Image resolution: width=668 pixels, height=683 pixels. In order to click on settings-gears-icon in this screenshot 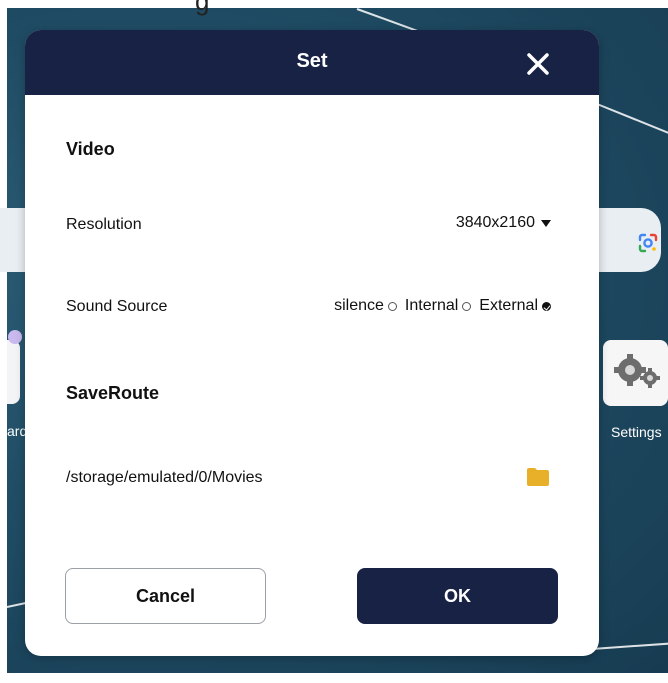, I will do `click(637, 371)`.